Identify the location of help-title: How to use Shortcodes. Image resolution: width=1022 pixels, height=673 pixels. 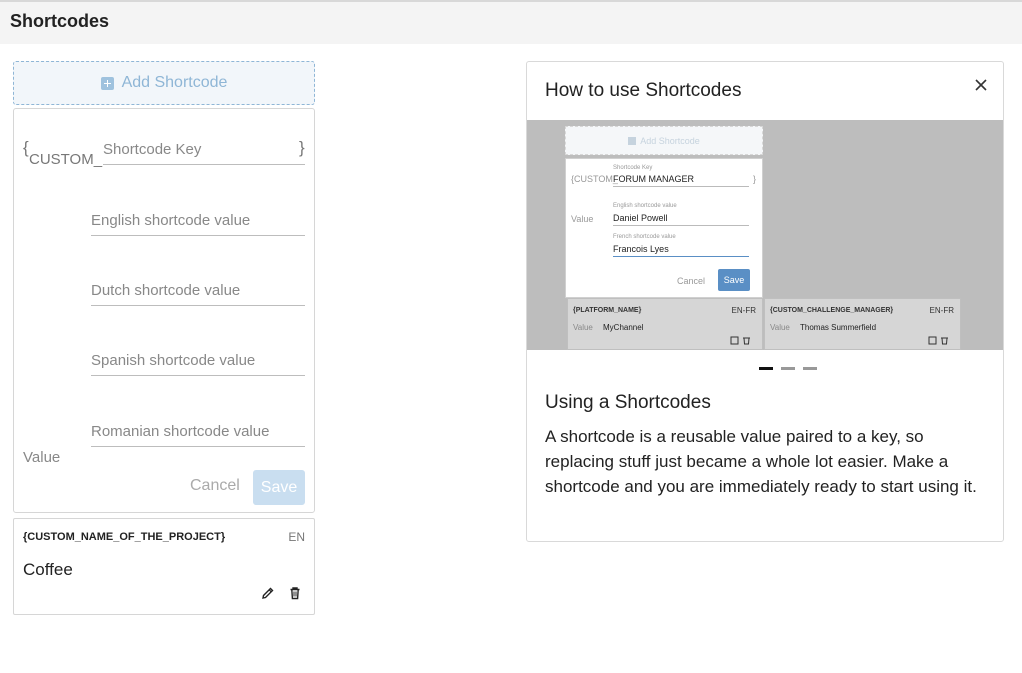
(643, 90).